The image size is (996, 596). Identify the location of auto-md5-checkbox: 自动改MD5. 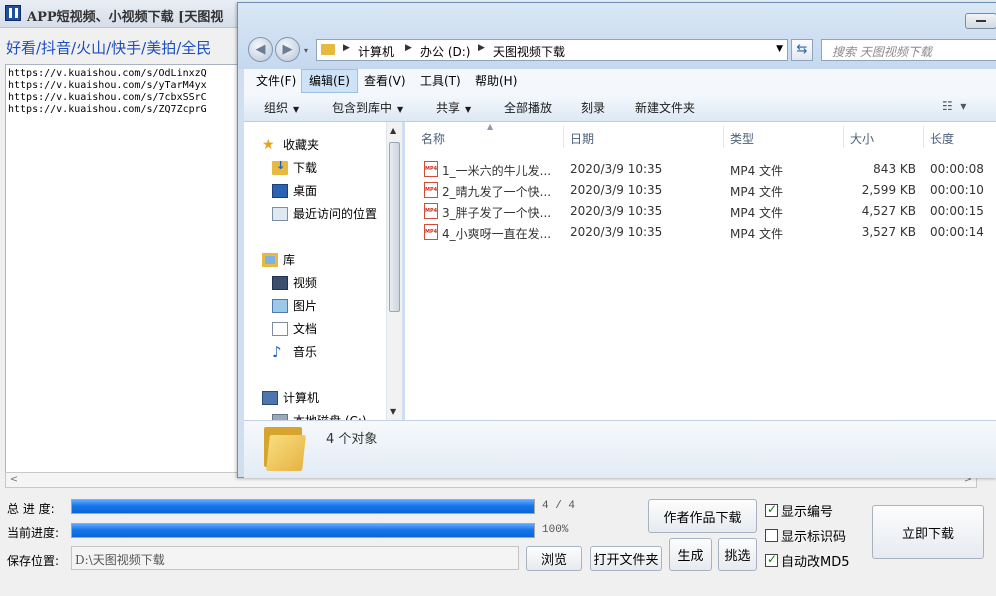
(807, 560).